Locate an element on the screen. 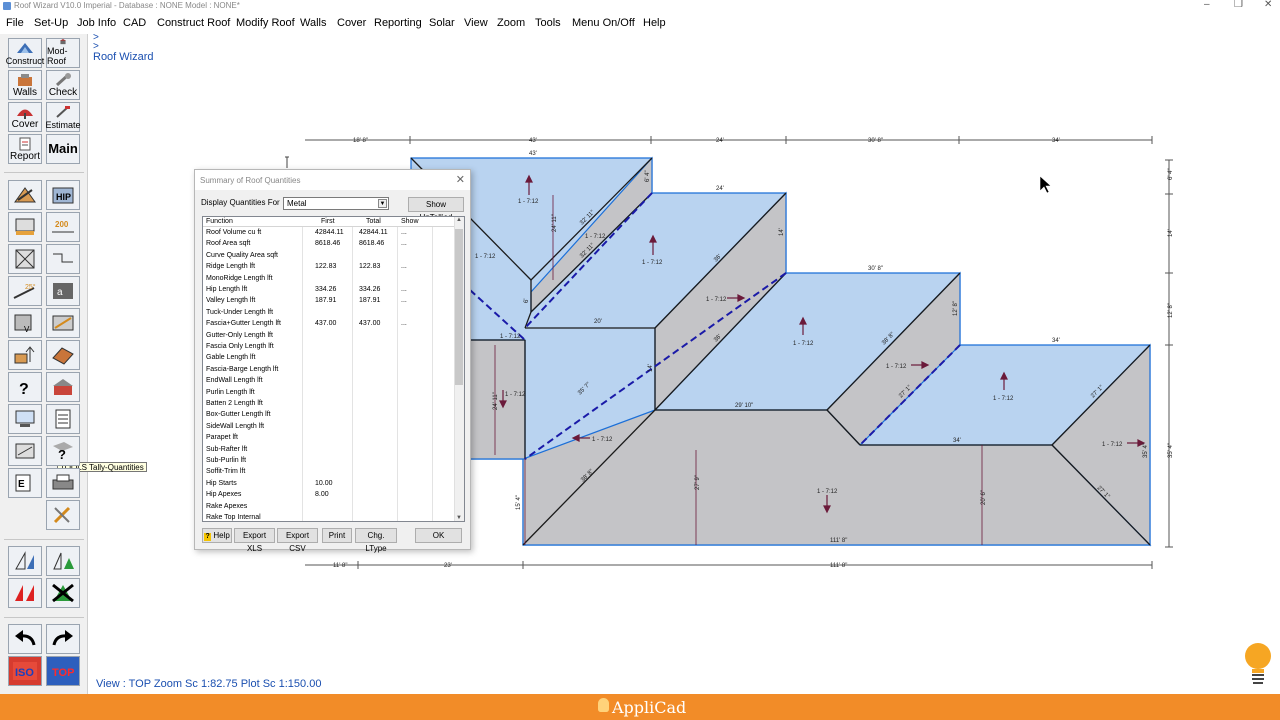  cross-box-button is located at coordinates (25, 259).